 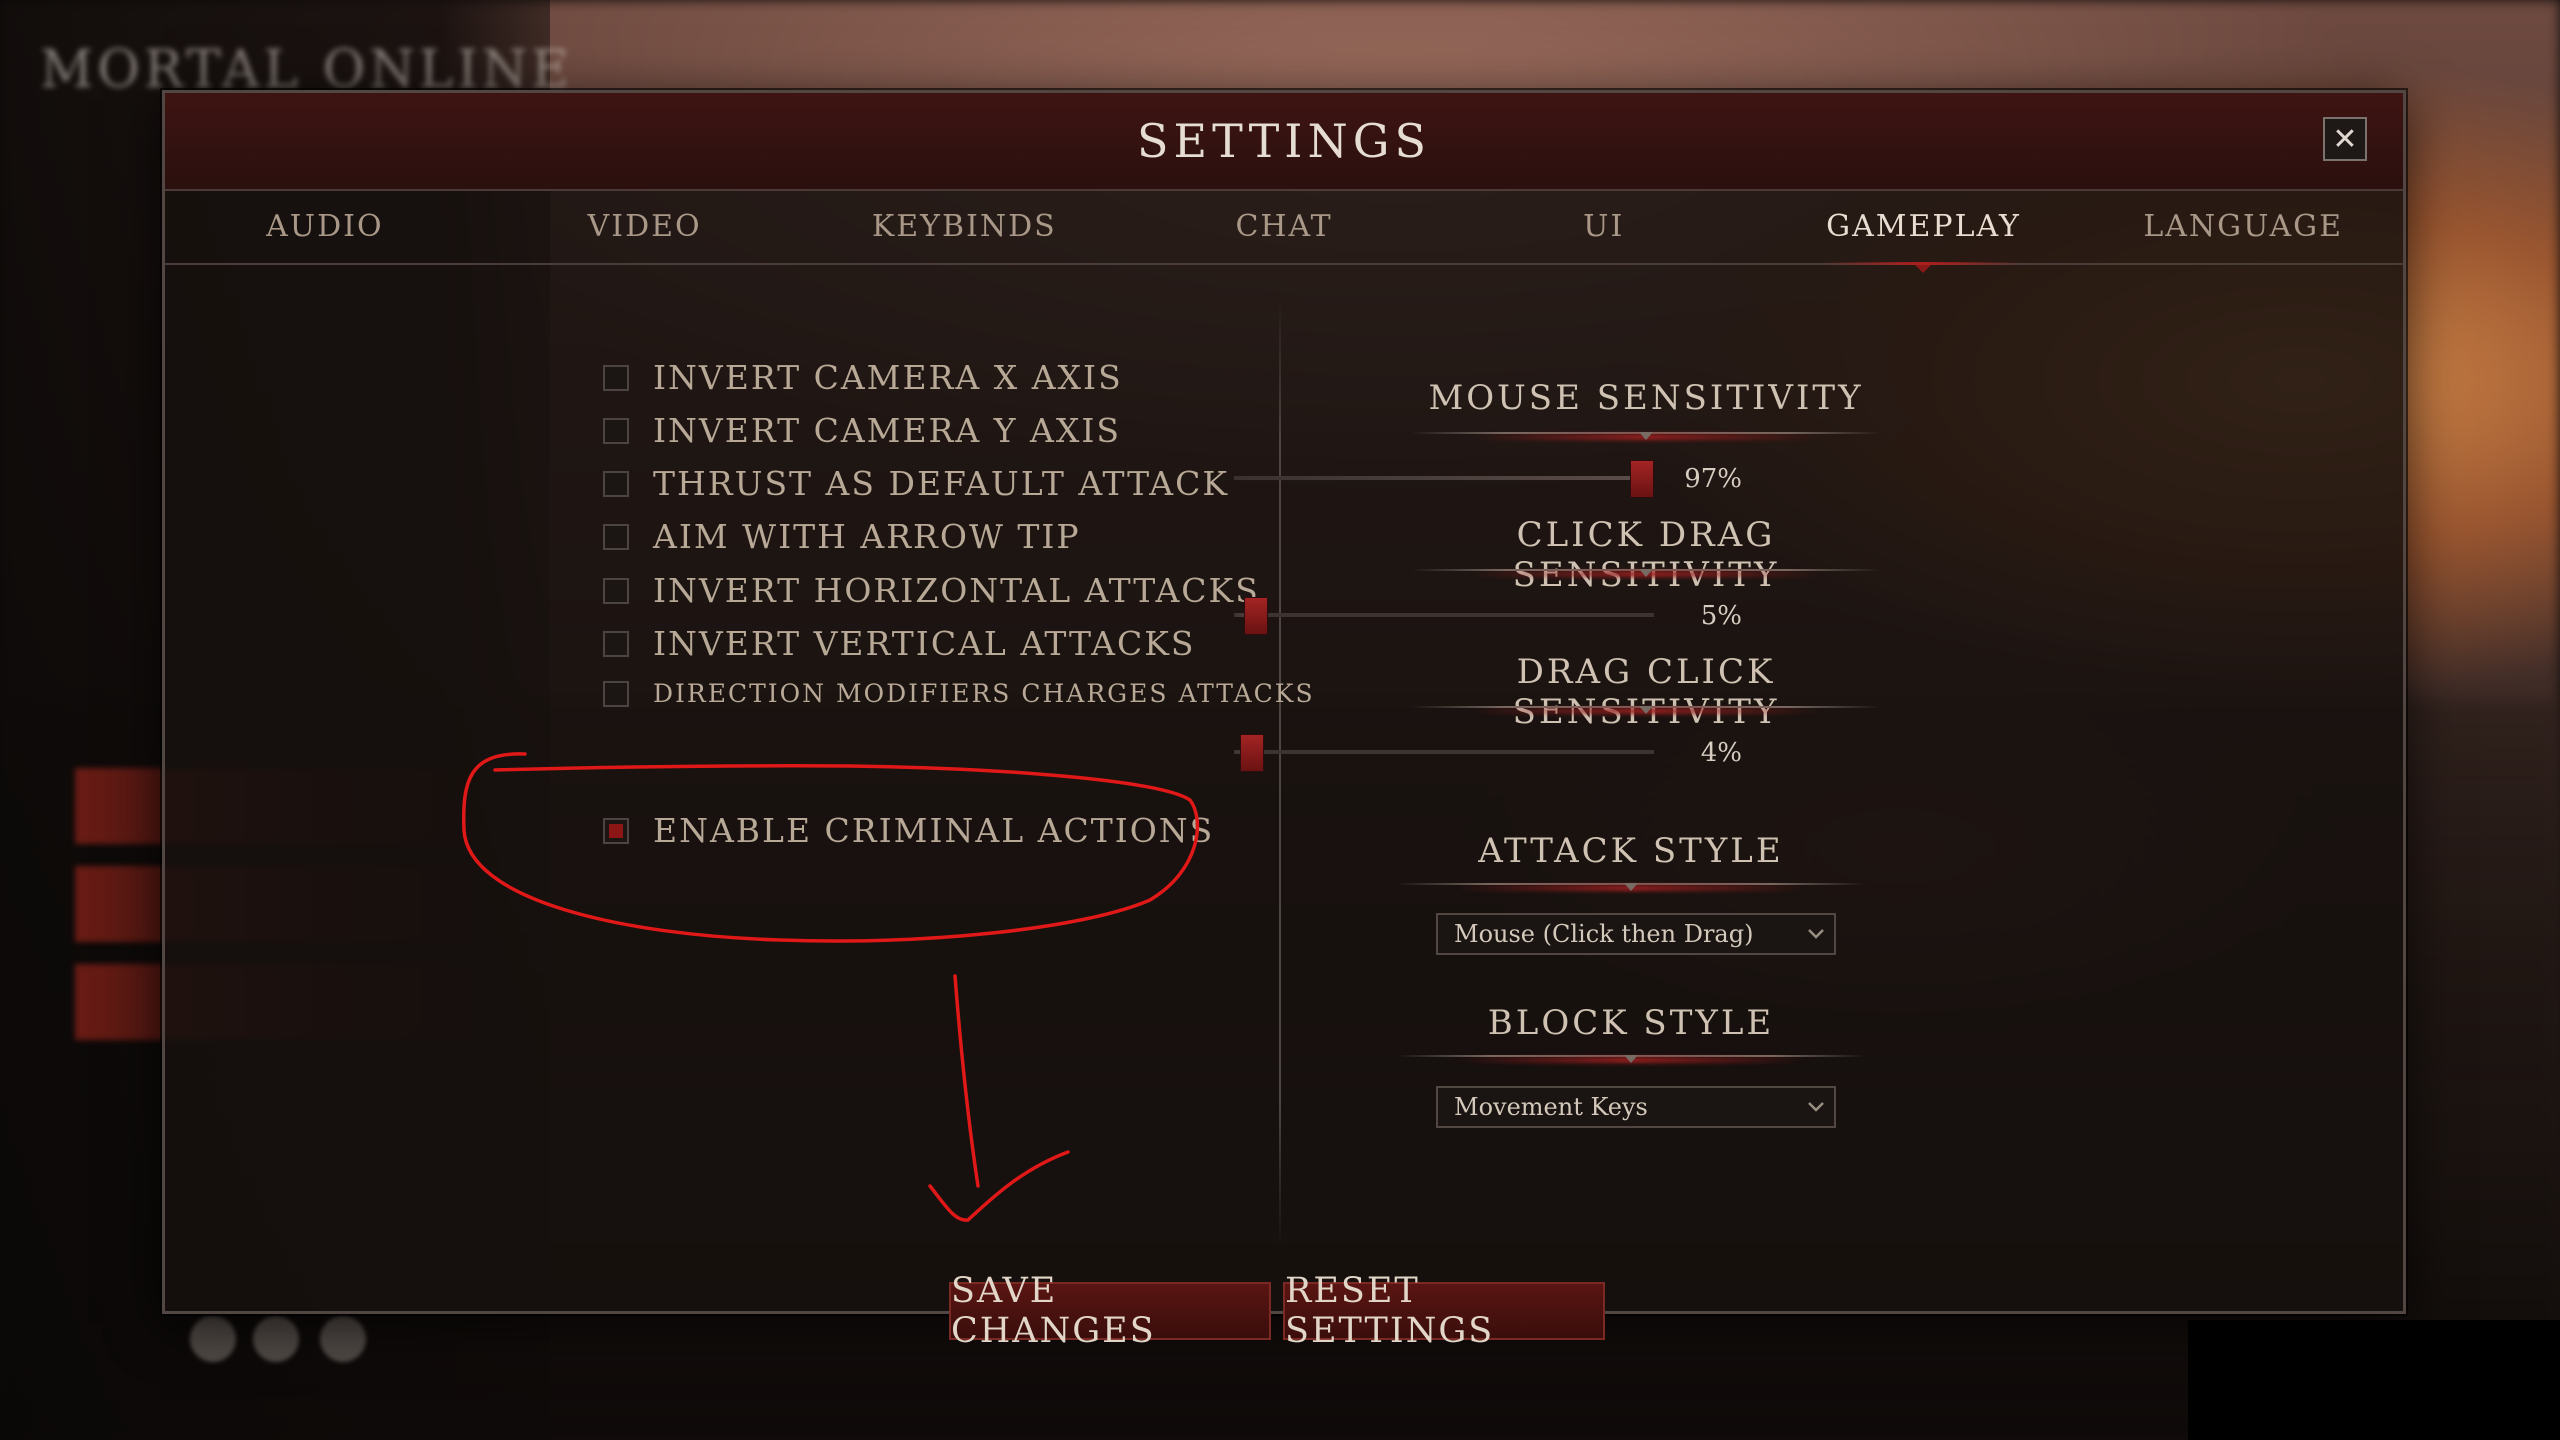 What do you see at coordinates (1646, 398) in the screenshot?
I see `mouse-sensitivity-title: MOUSE SENSITIVITY` at bounding box center [1646, 398].